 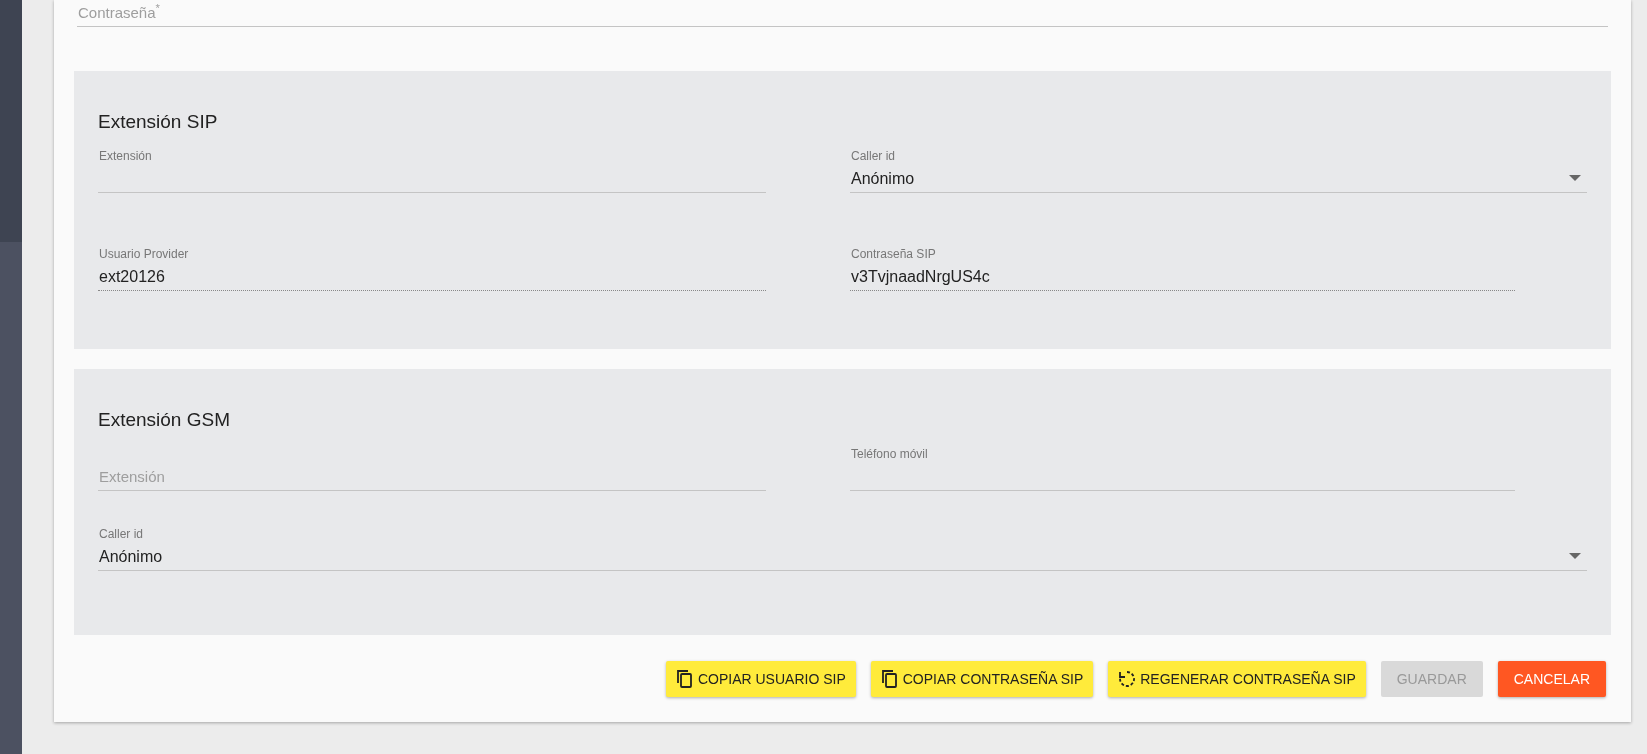 I want to click on input-field: v3TvjnaadNrgUS4c, so click(x=1182, y=277).